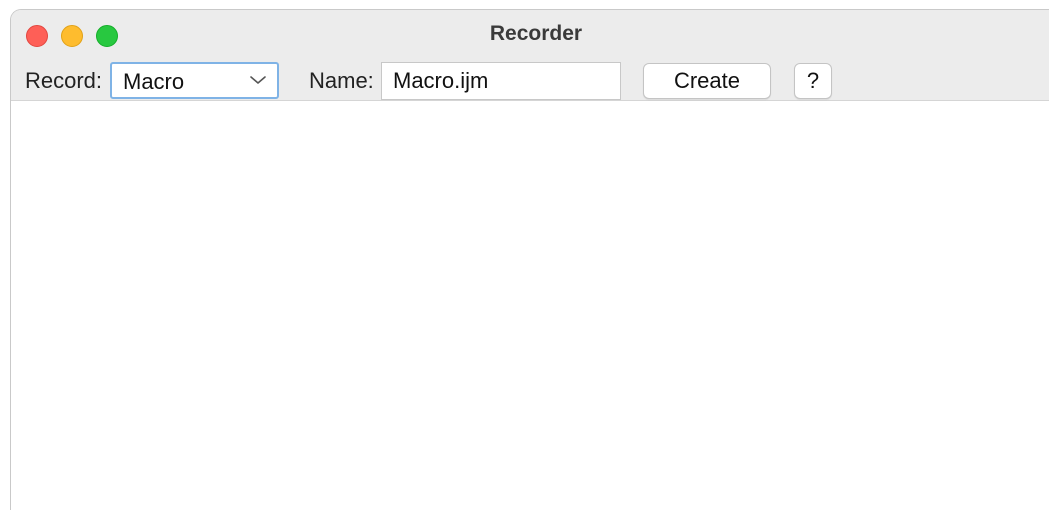 The height and width of the screenshot is (510, 1049). Describe the element at coordinates (813, 81) in the screenshot. I see `help-button: ?` at that location.